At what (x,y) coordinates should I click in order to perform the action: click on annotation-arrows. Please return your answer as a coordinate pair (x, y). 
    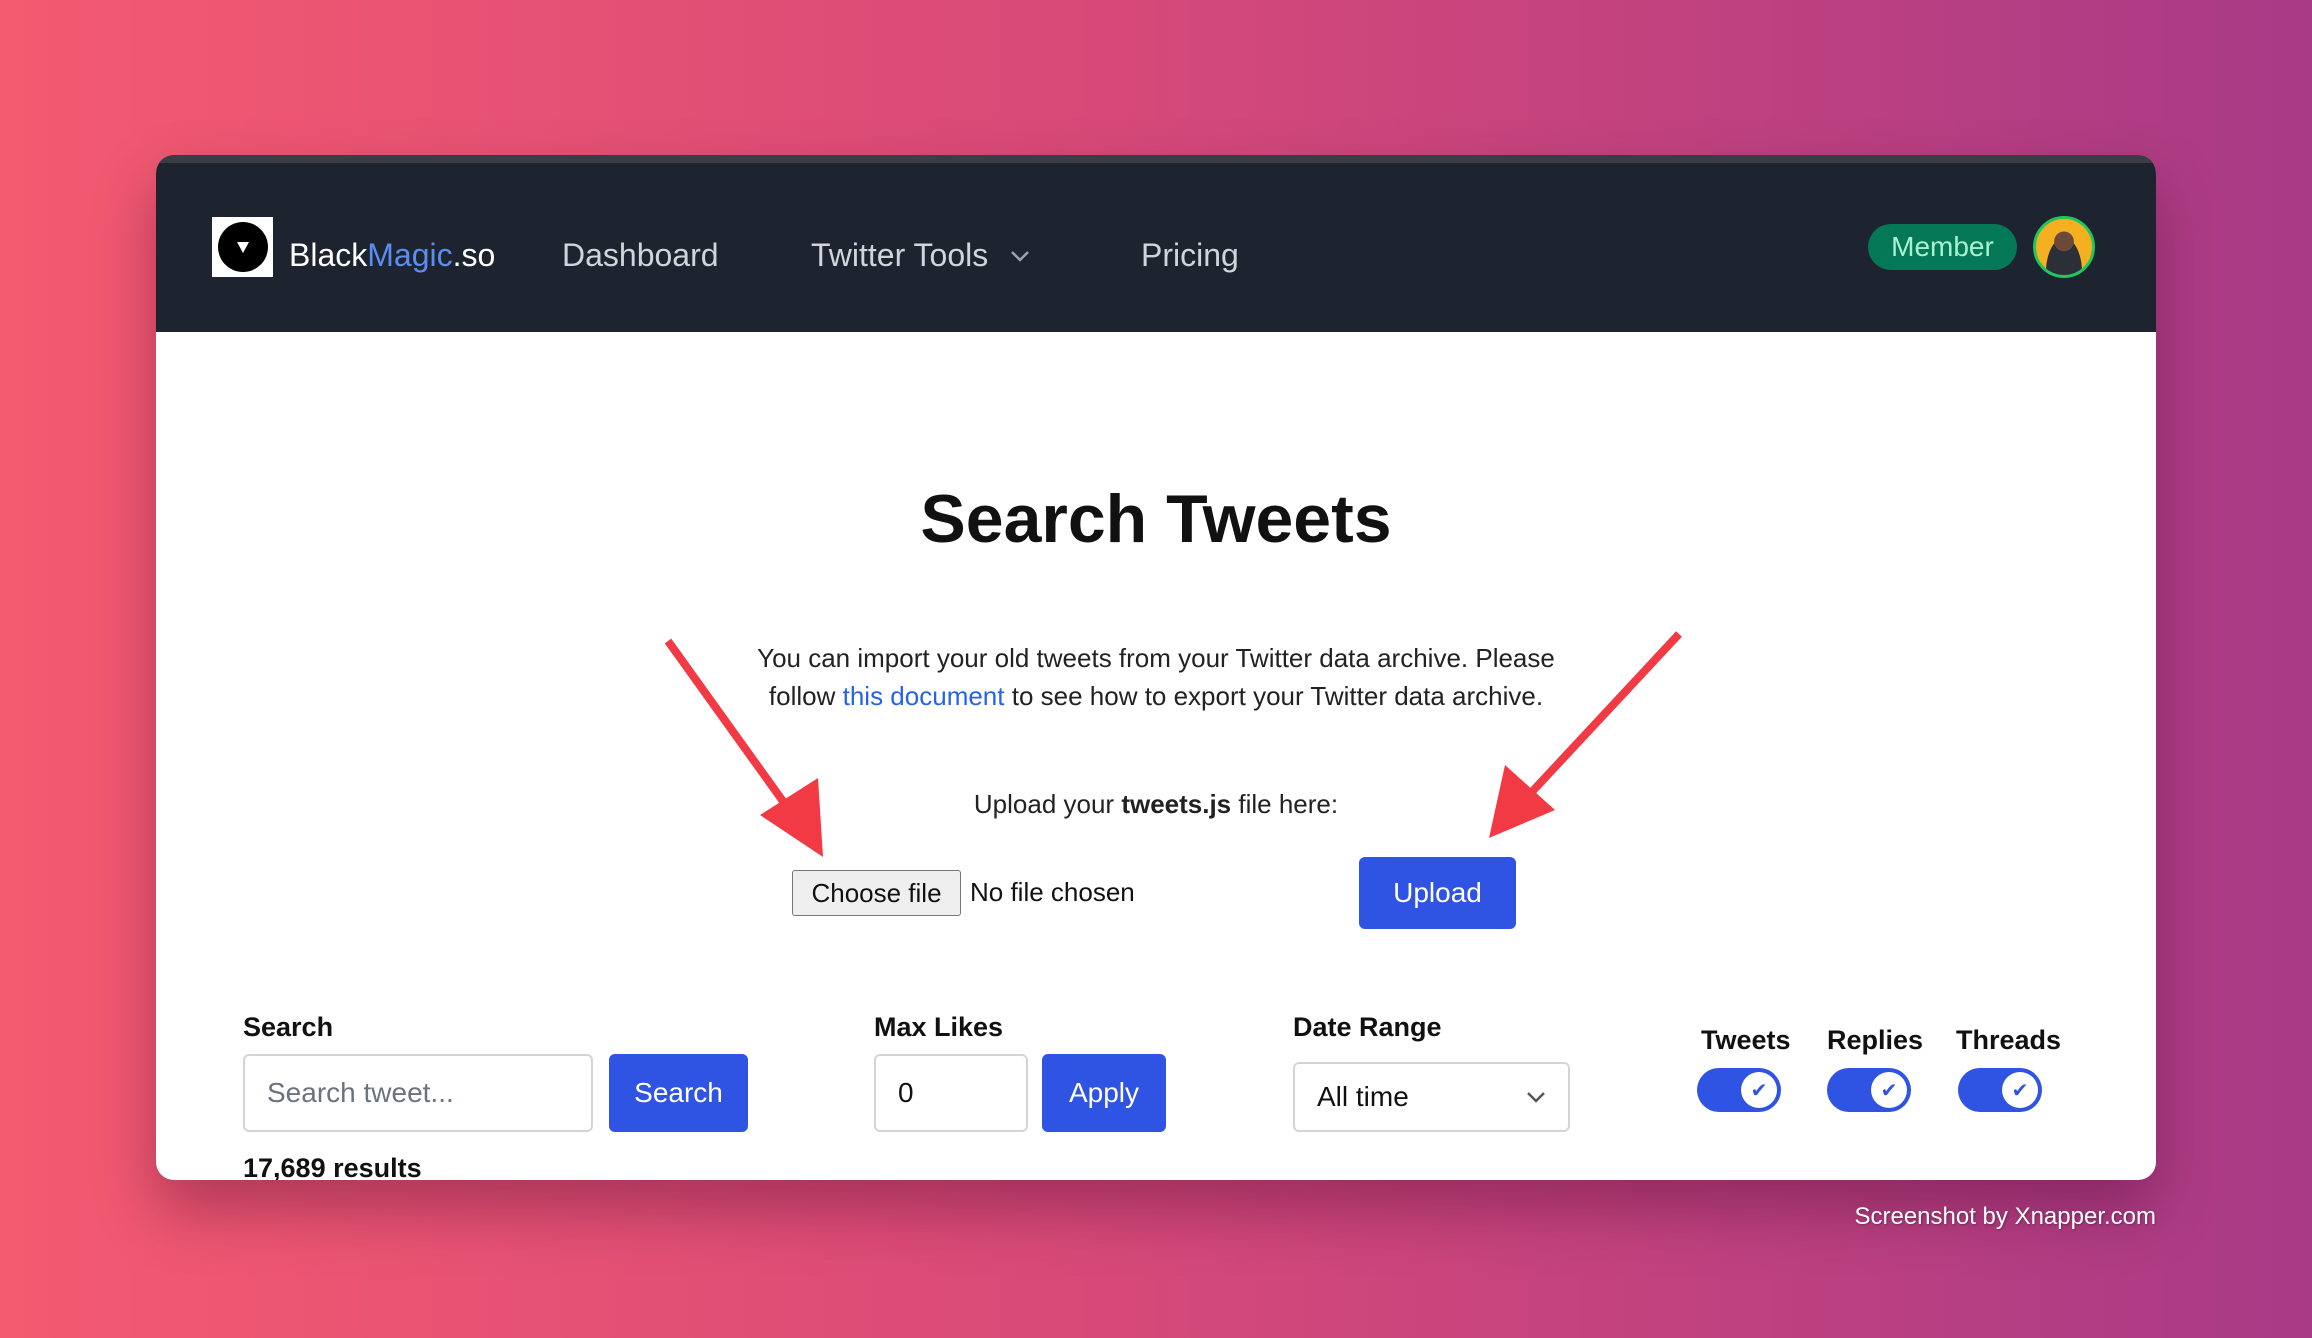
    Looking at the image, I should click on (1173, 744).